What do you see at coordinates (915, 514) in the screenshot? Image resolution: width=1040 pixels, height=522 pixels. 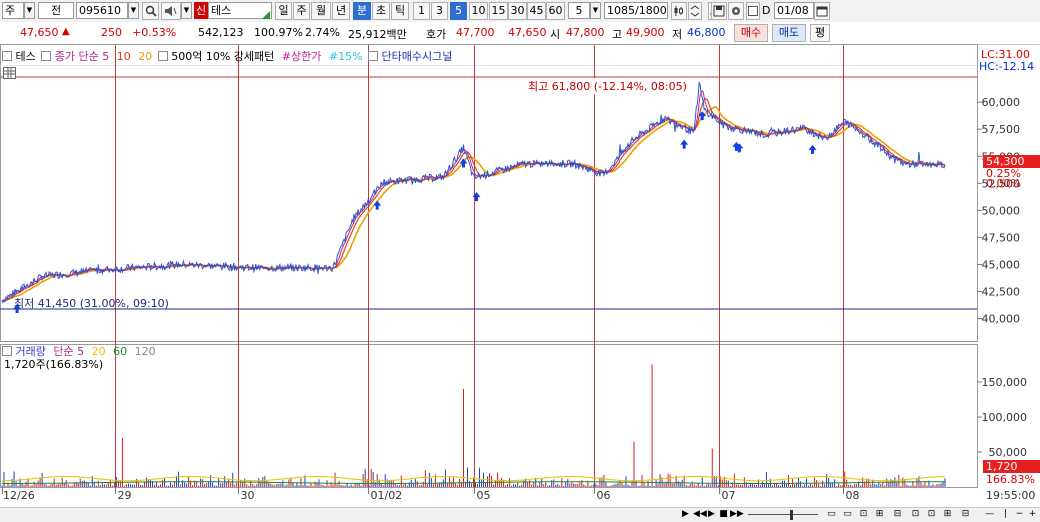 I see `drawing-tool-icon-6: ⊡` at bounding box center [915, 514].